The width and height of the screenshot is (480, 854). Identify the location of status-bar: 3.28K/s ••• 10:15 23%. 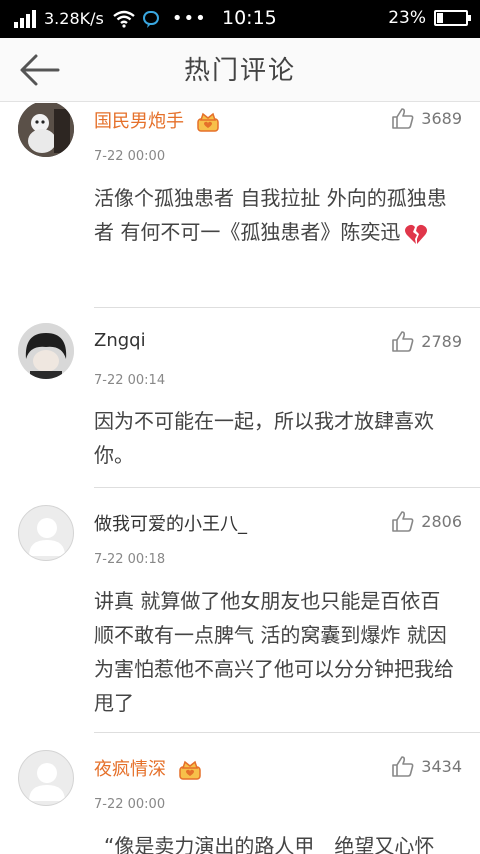
(240, 19).